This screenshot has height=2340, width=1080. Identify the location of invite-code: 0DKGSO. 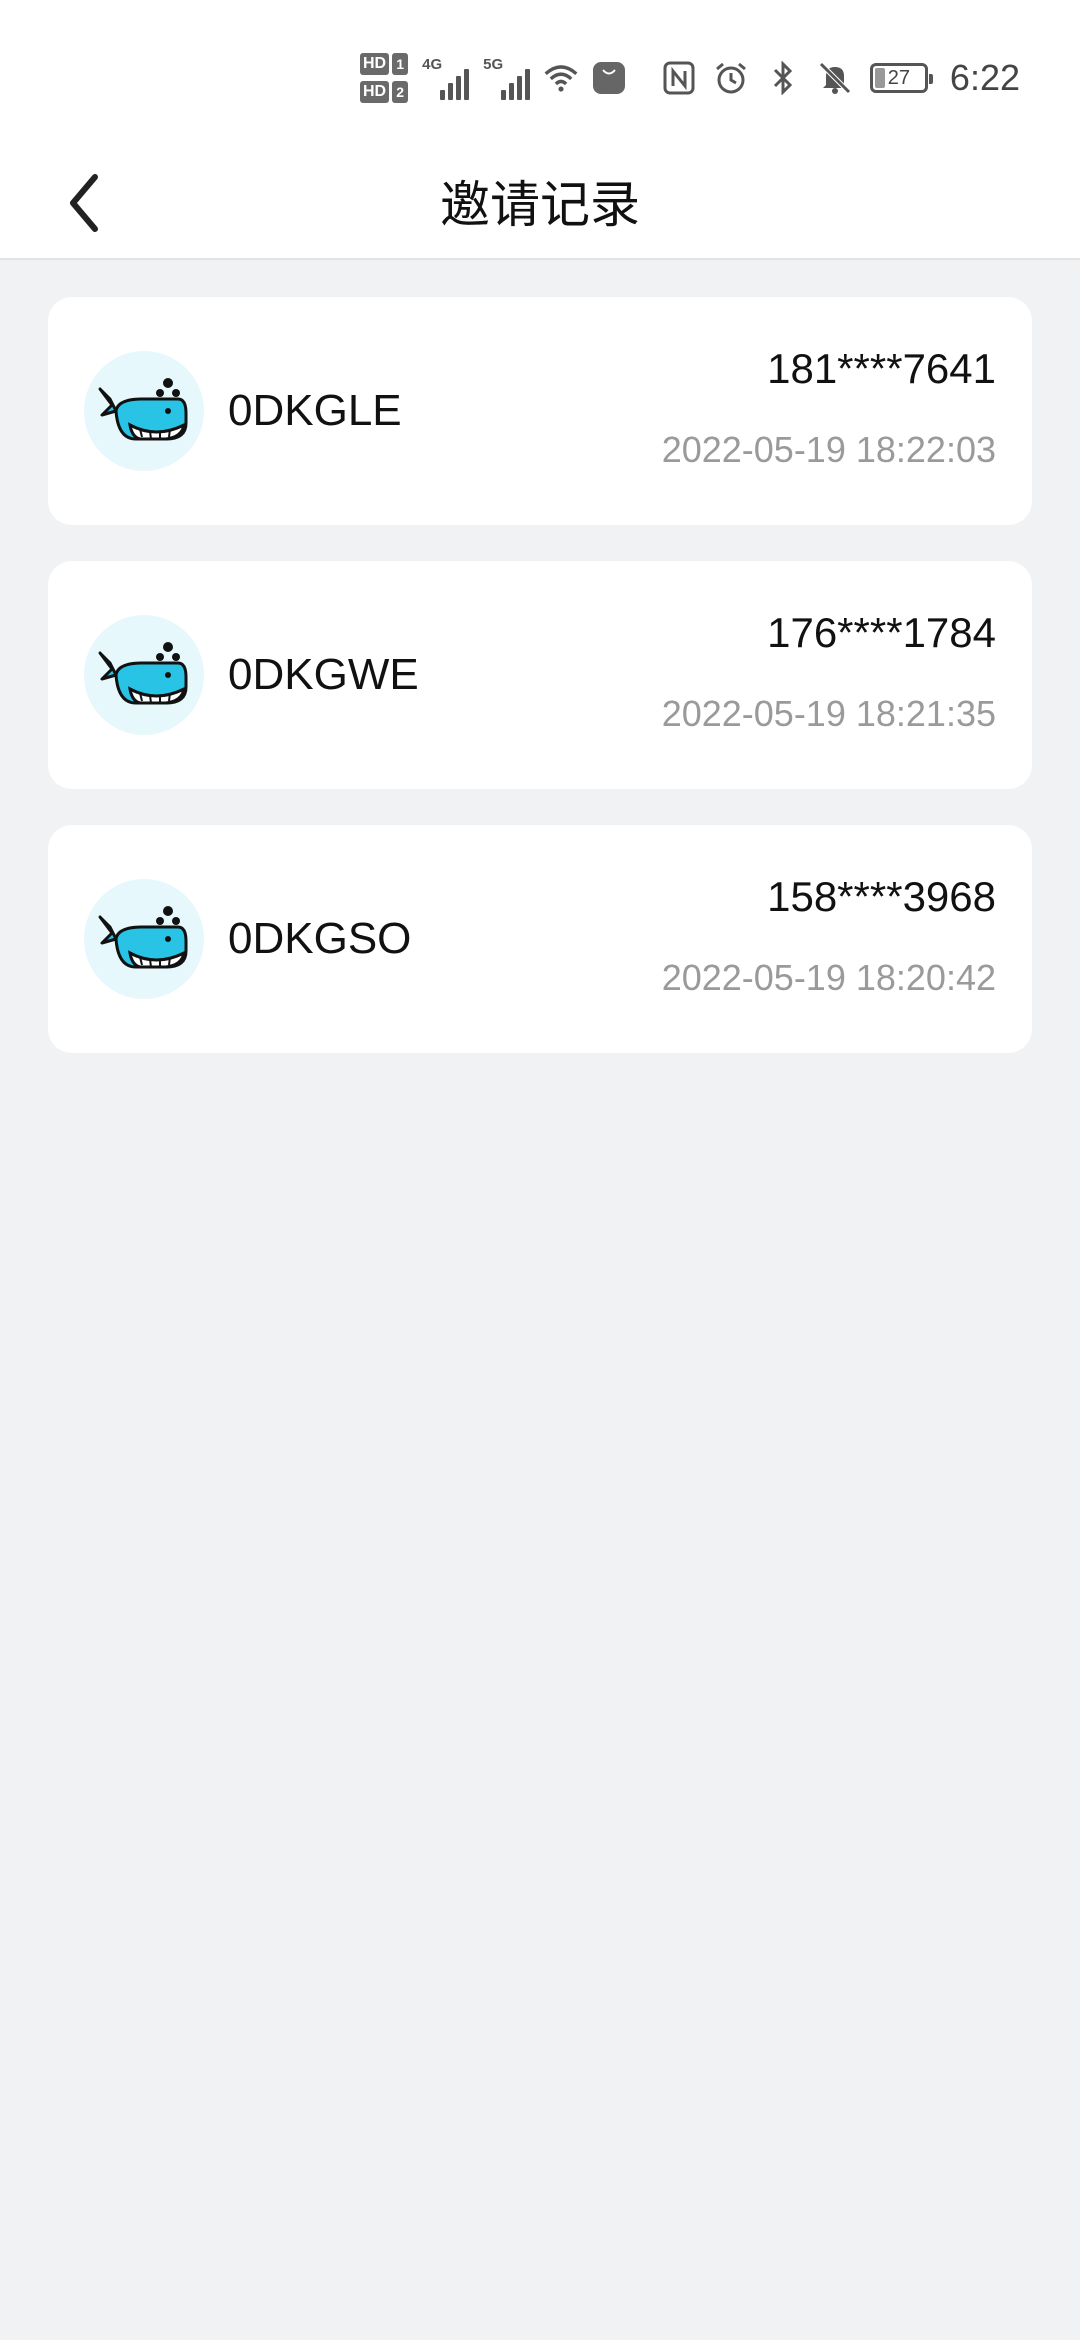
(320, 938).